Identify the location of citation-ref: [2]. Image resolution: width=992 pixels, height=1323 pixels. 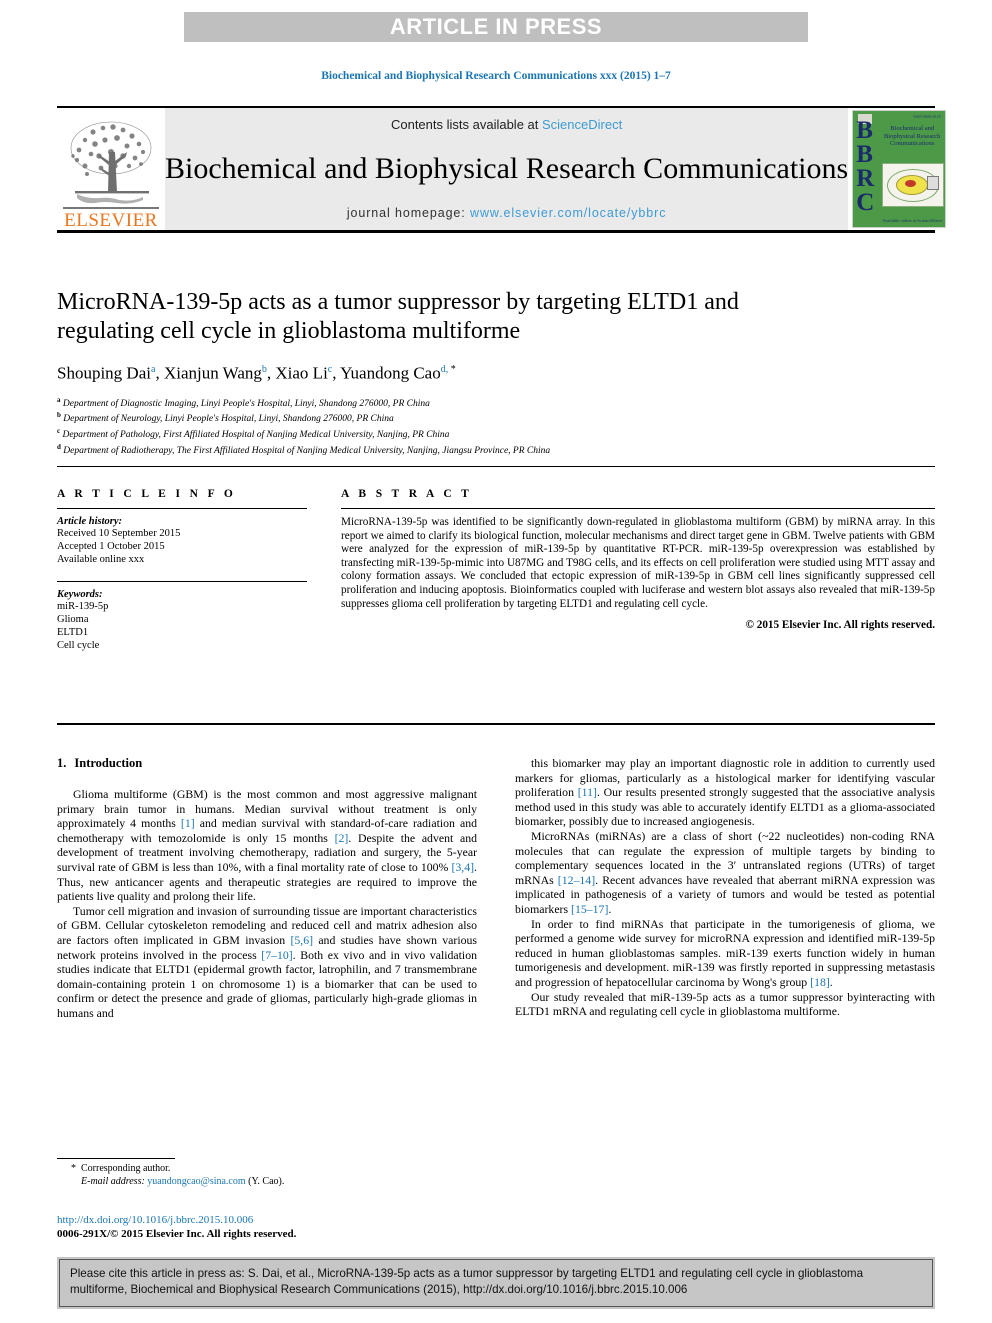
(342, 838).